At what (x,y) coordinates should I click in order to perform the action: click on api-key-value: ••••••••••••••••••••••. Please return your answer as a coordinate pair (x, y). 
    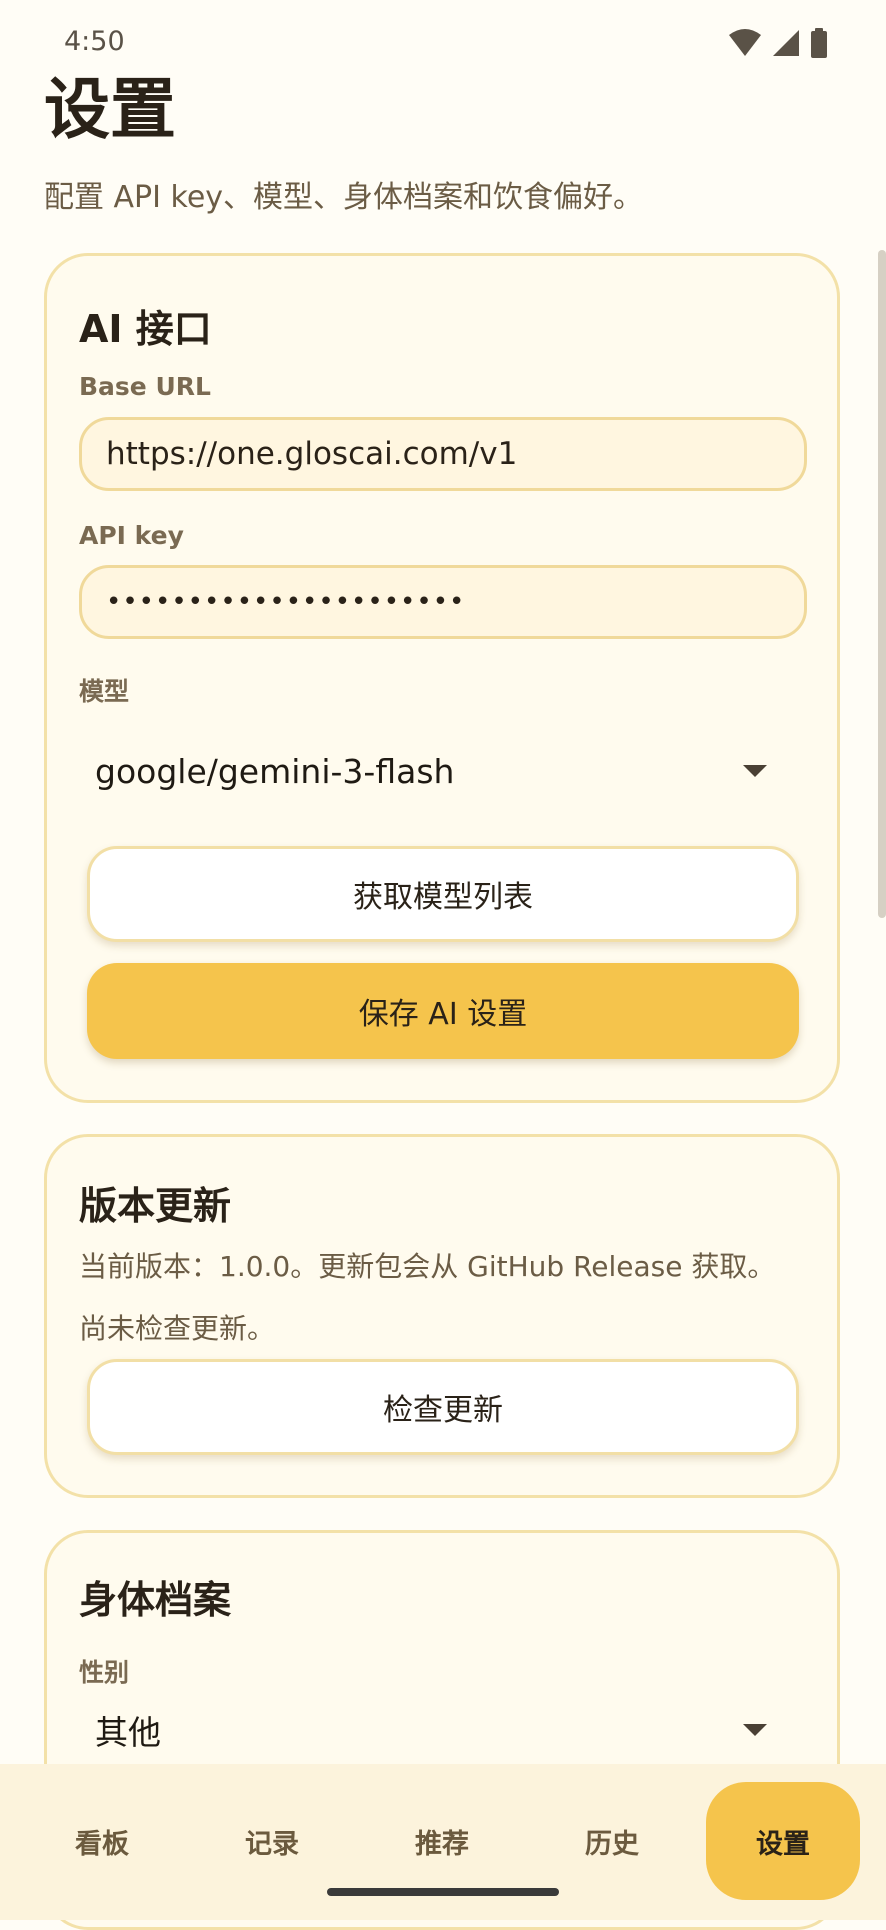
    Looking at the image, I should click on (286, 602).